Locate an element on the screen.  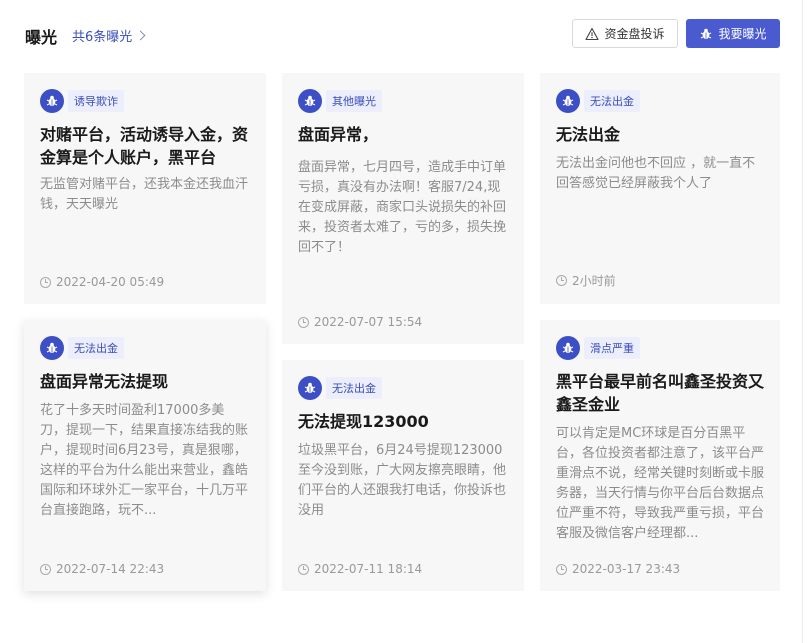
card-body: 无法出金问他也不回应 ，就一直不回答感觉已经屏蔽我个人了 is located at coordinates (656, 173).